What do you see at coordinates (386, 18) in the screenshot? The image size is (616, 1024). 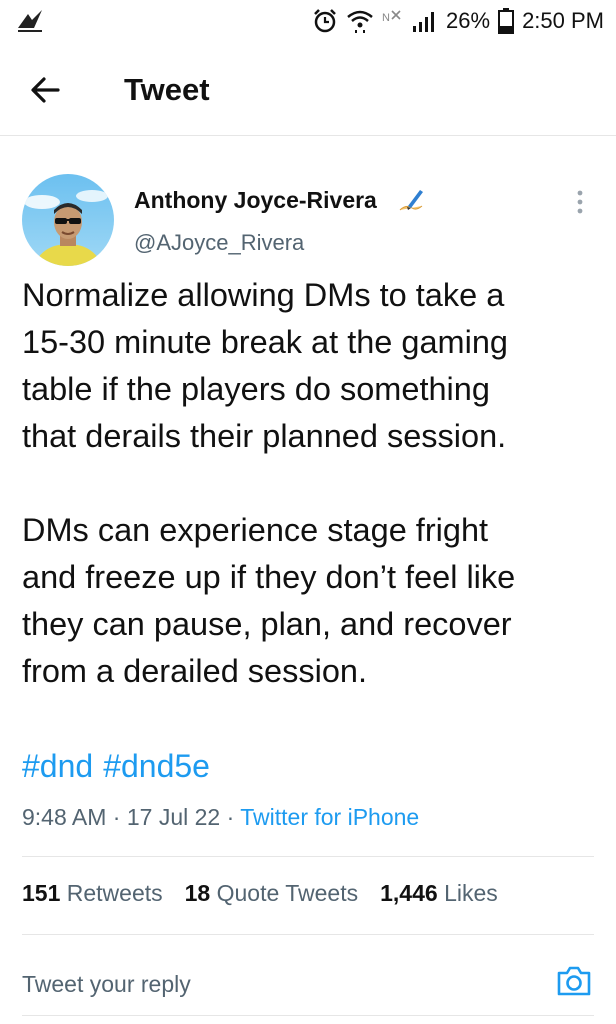 I see `svg-text: N` at bounding box center [386, 18].